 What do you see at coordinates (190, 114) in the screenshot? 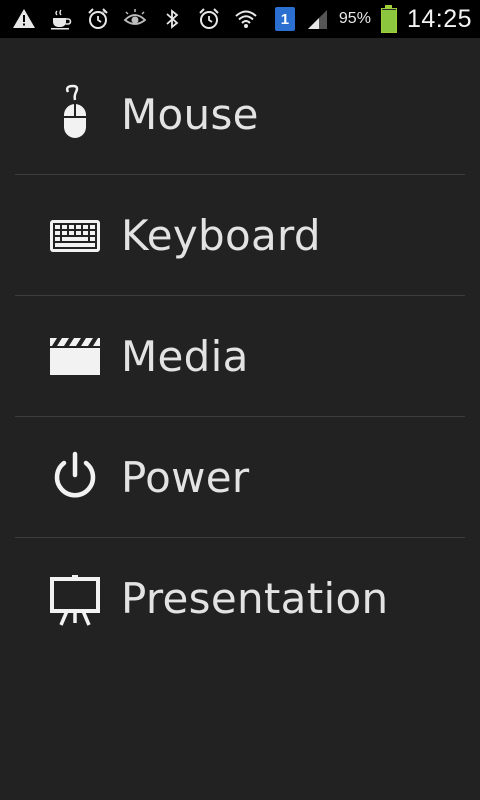
I see `menu-item-label: Mouse` at bounding box center [190, 114].